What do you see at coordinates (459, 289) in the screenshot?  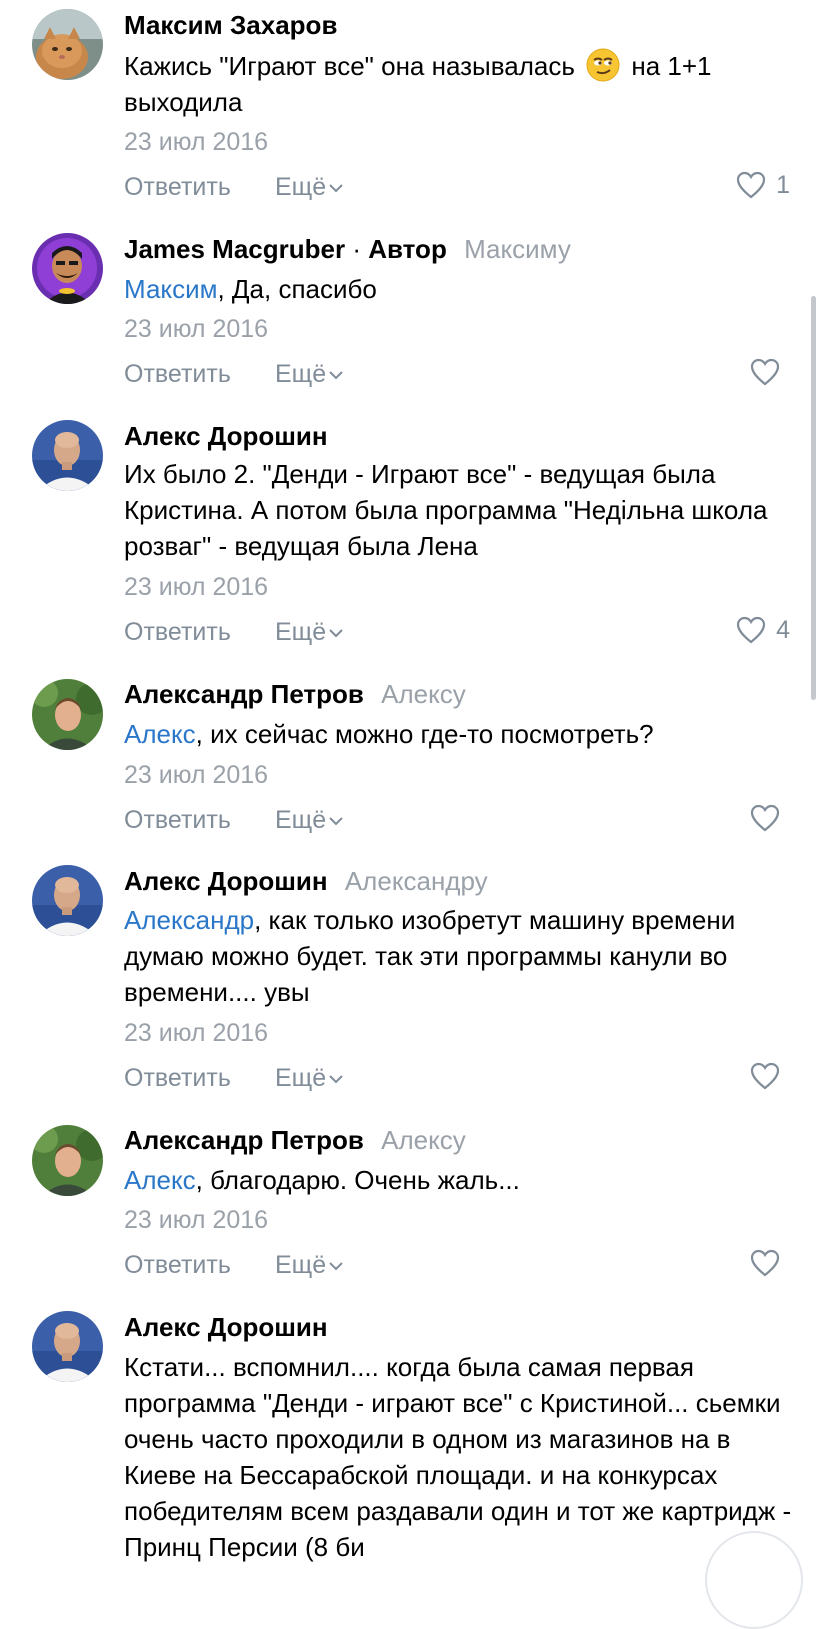 I see `comment-text: Максим, Да, спасибо` at bounding box center [459, 289].